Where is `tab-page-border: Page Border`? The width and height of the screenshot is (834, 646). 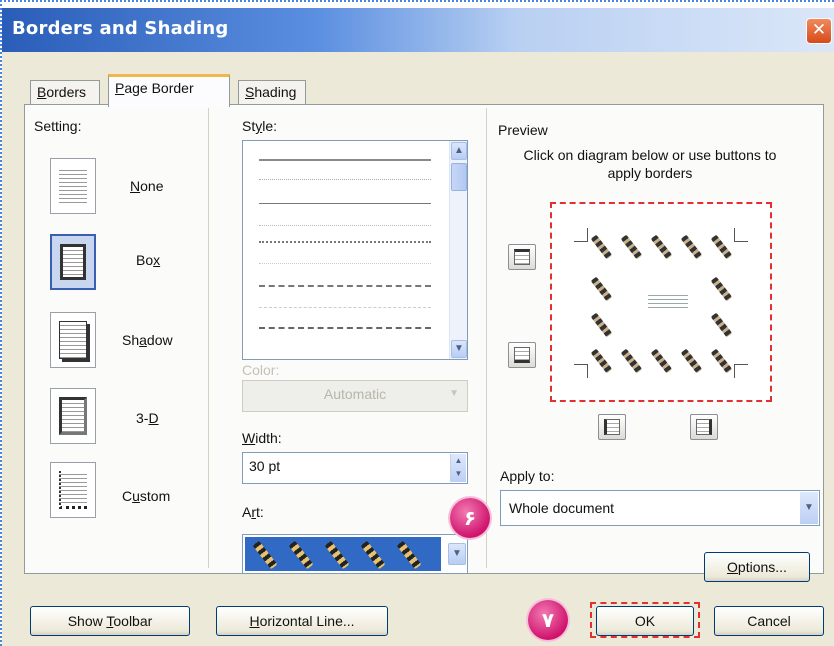
tab-page-border: Page Border is located at coordinates (169, 90).